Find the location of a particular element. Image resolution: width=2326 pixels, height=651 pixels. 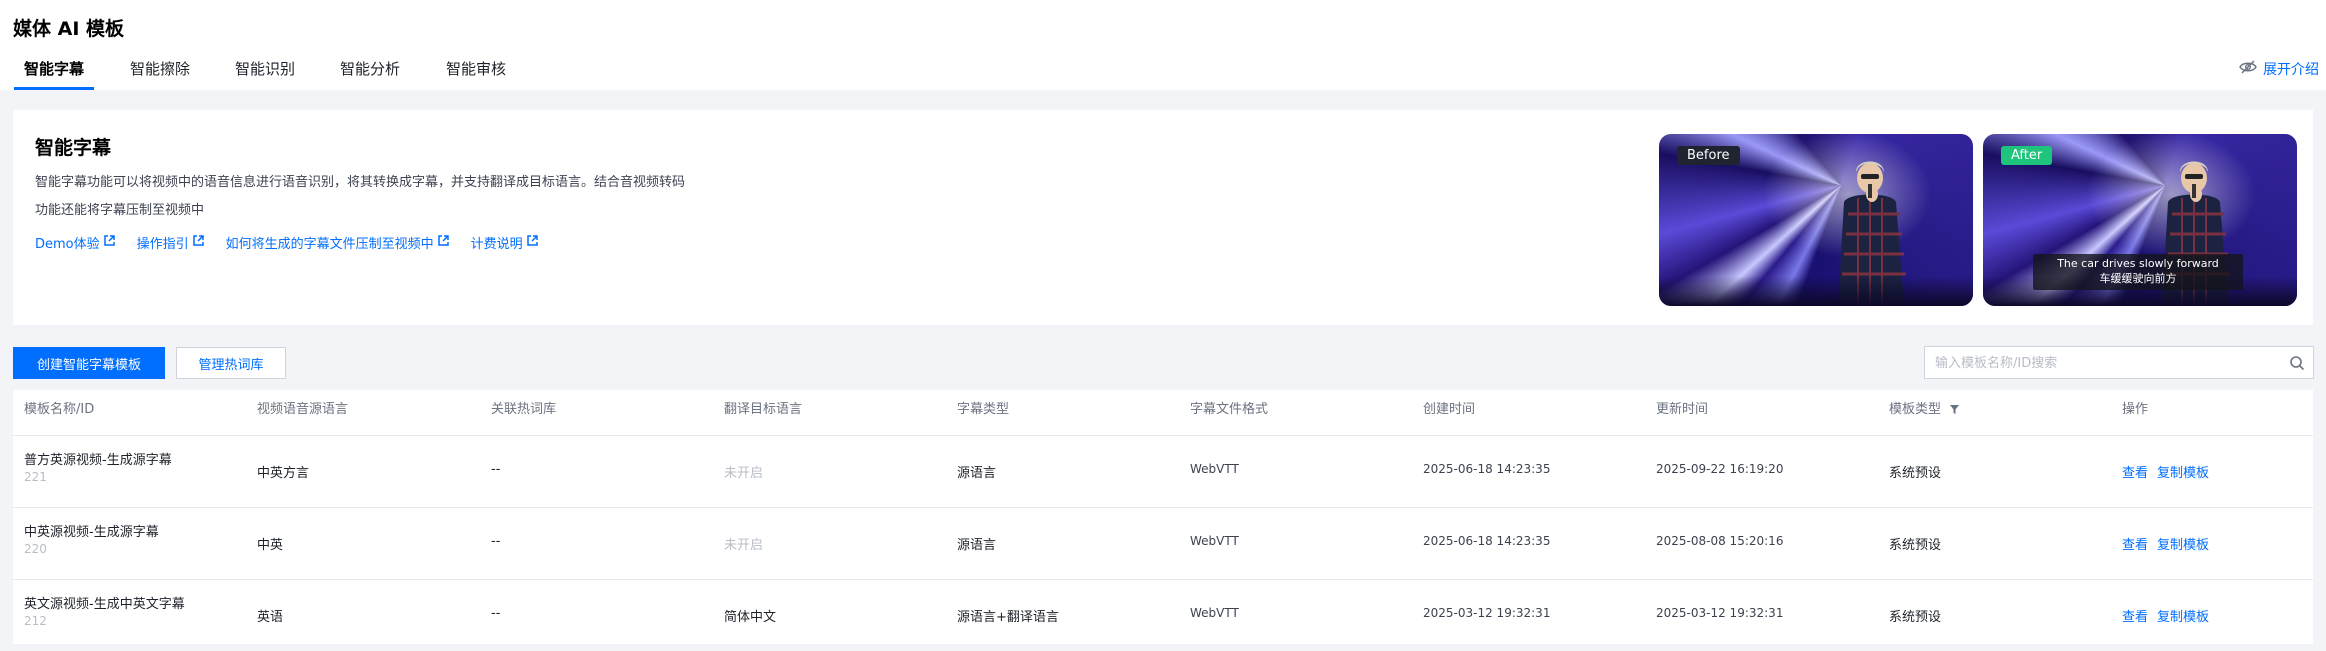

column-header: 翻译目标语言 is located at coordinates (763, 409).